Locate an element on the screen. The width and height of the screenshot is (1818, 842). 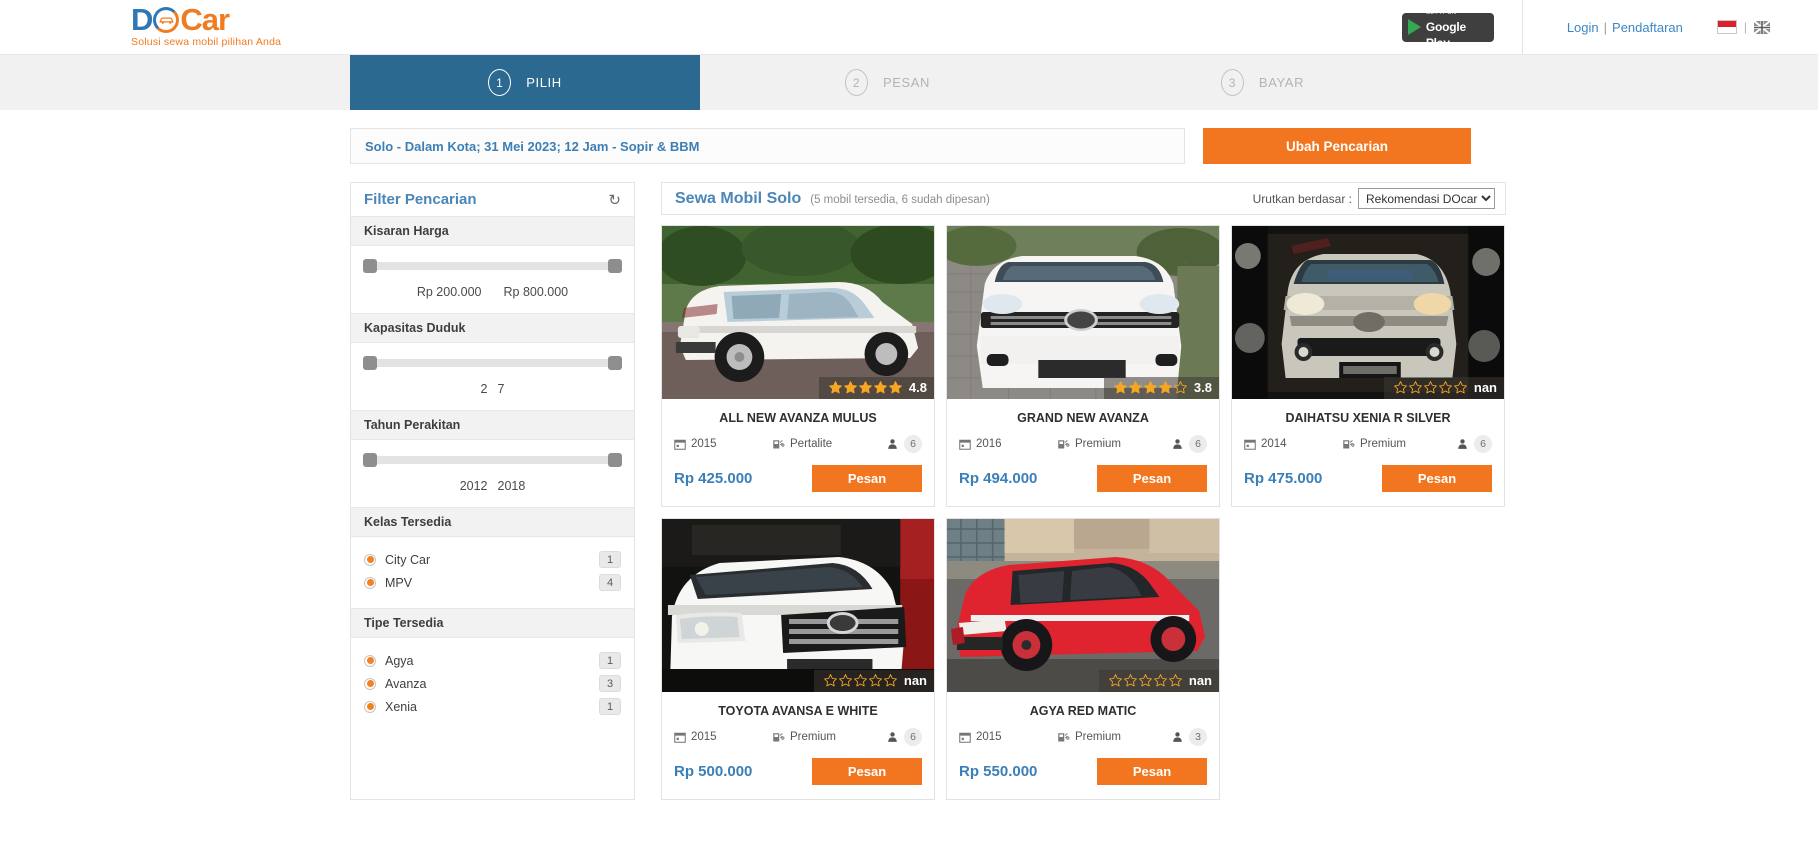
car-specs: 2015 Pertalite 6 is located at coordinates (798, 439).